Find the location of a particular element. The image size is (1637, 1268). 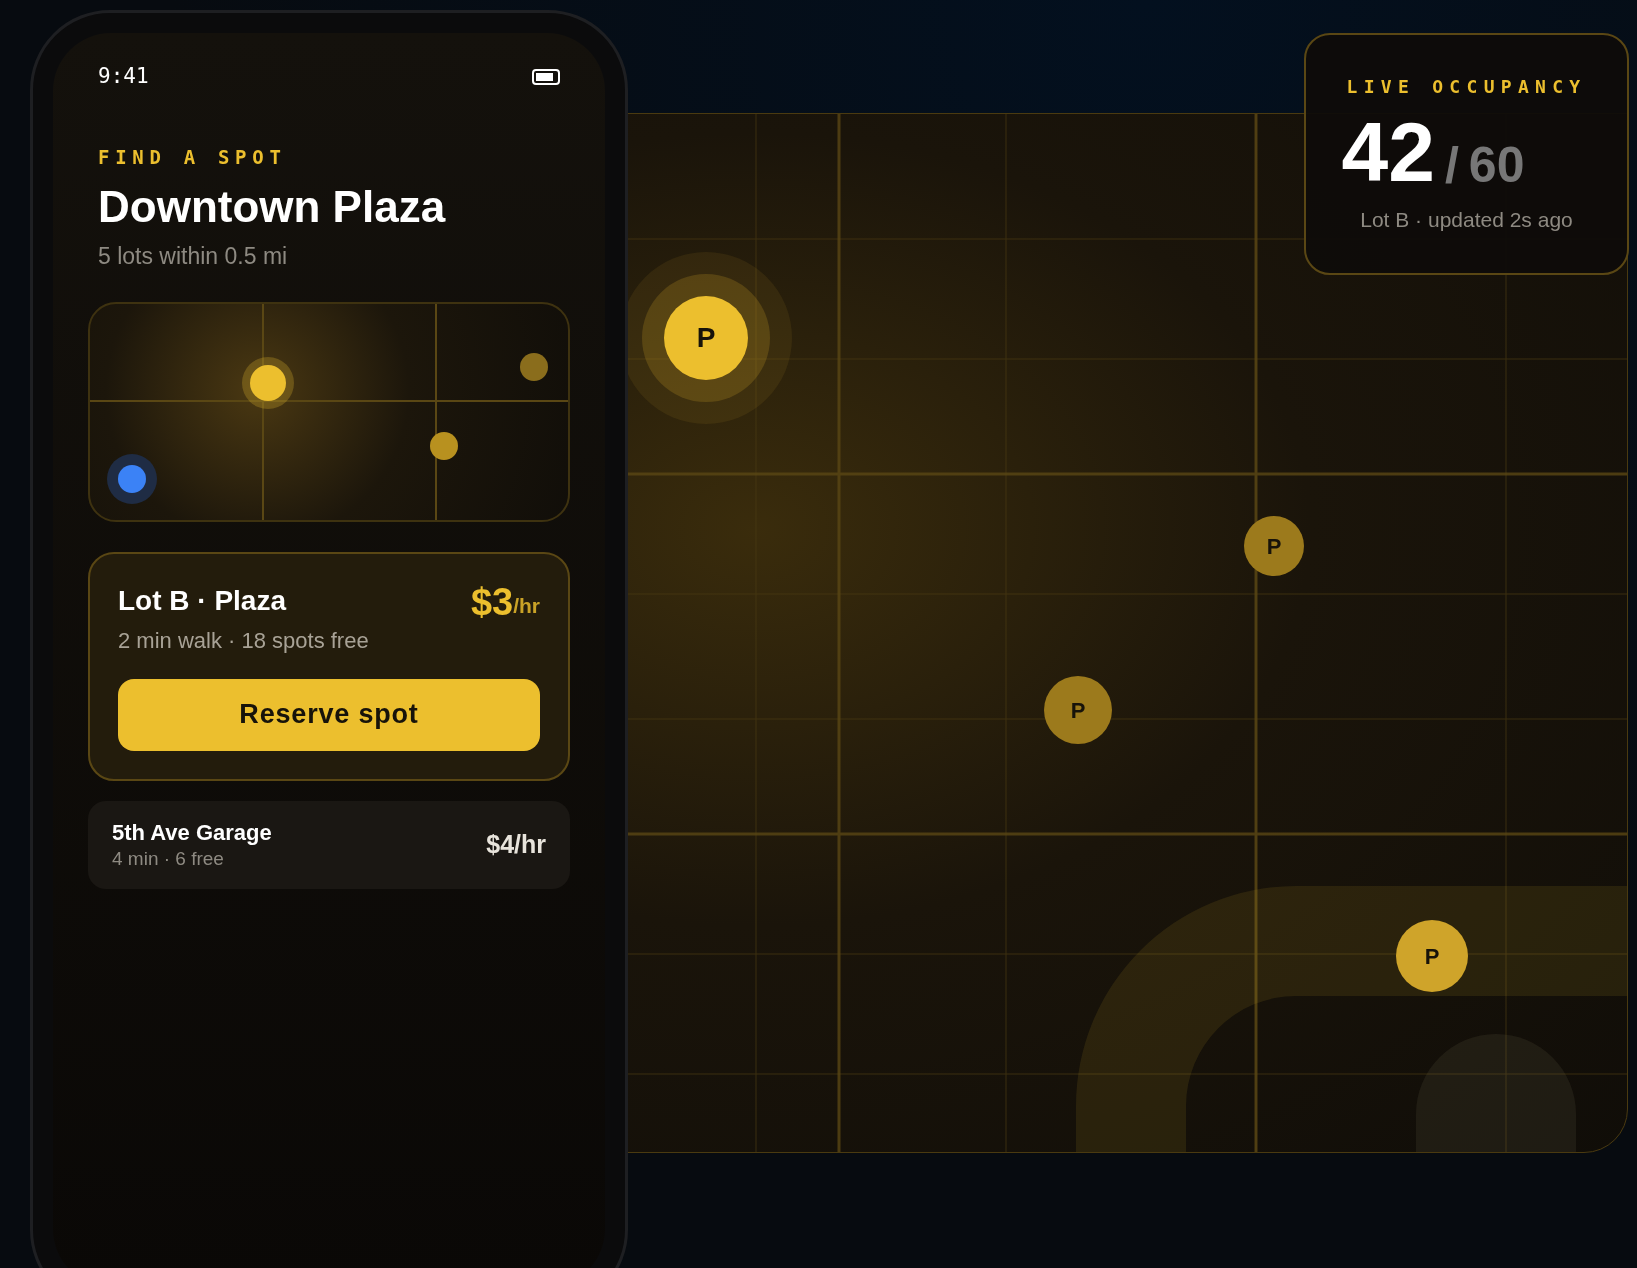

location-subtitle: 5 lots within 0.5 mi is located at coordinates (193, 256).